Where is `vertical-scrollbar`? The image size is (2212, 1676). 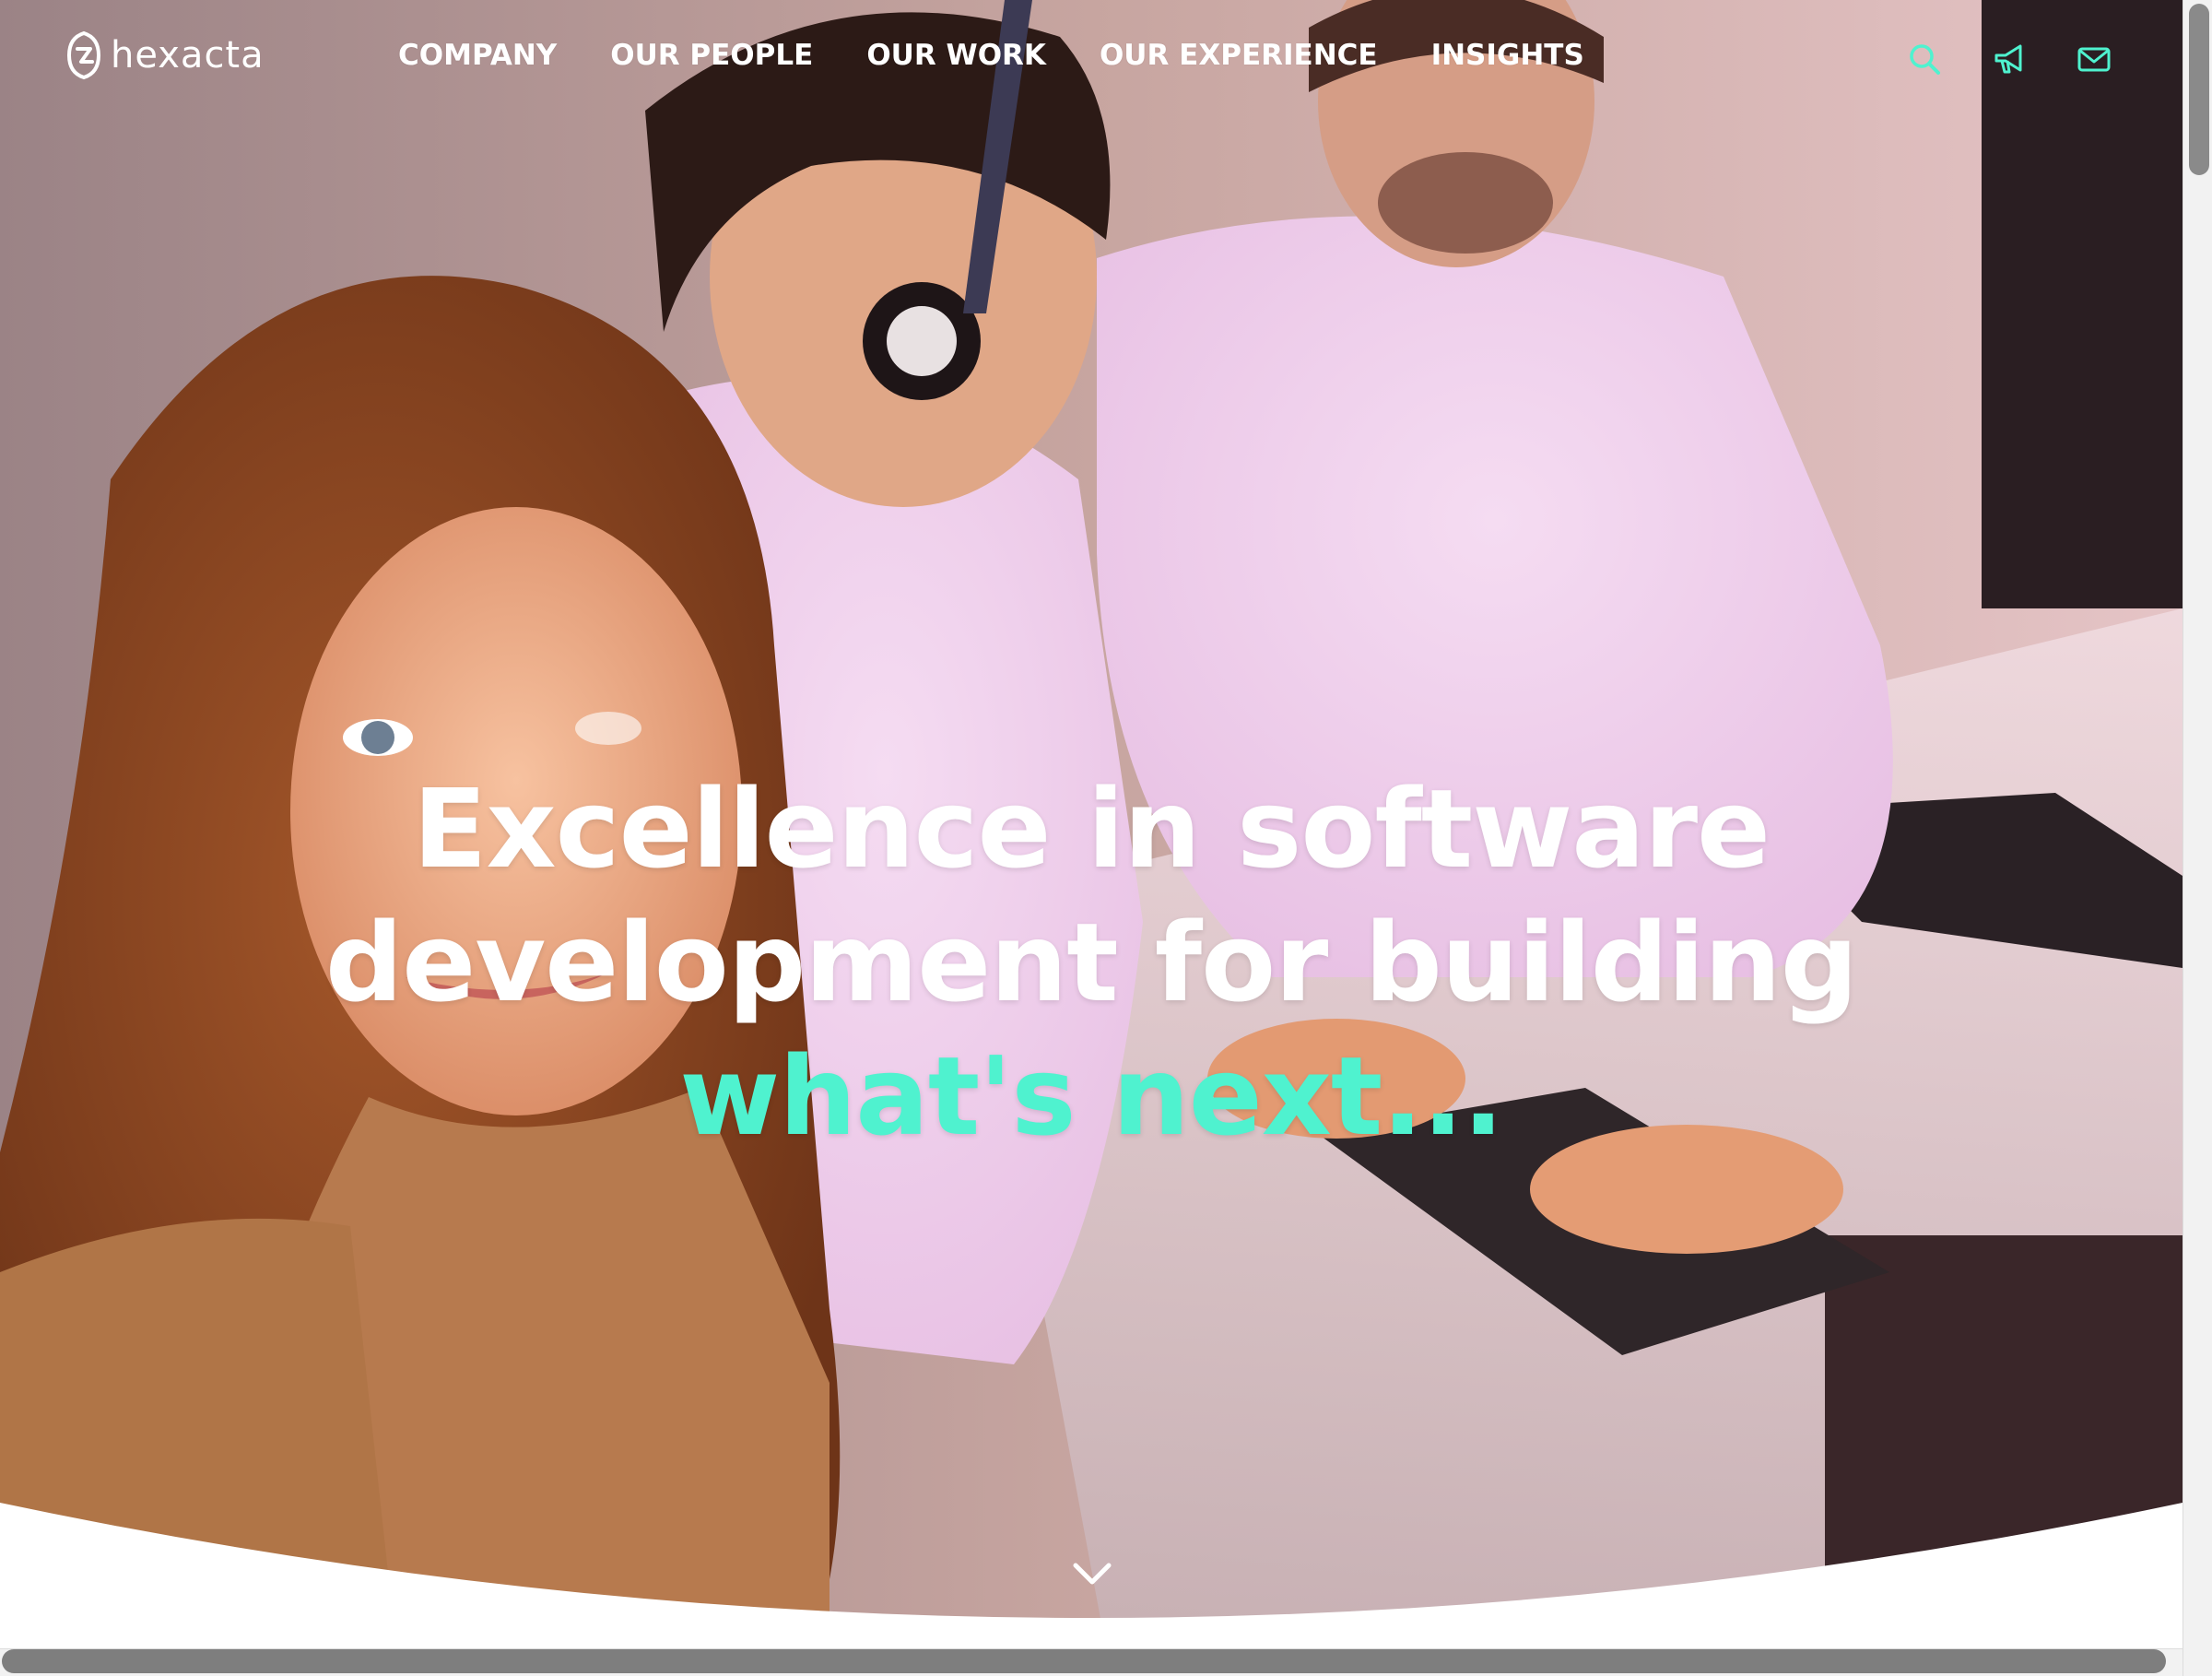 vertical-scrollbar is located at coordinates (2197, 838).